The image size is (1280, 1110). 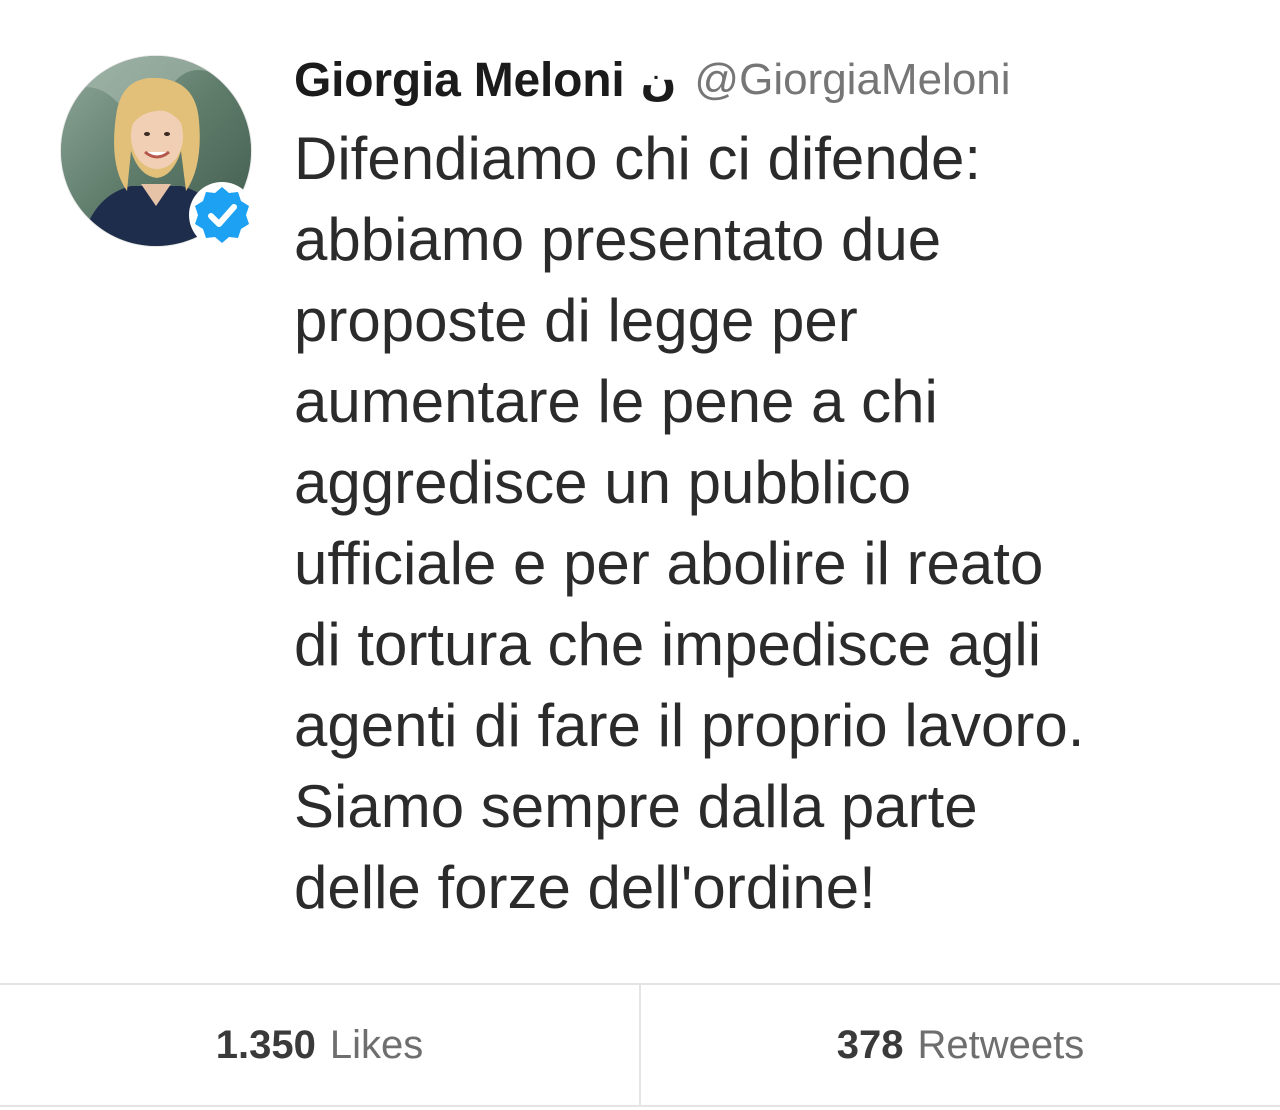 I want to click on tweet-text-line: aumentare le pene a chi, so click(x=616, y=401).